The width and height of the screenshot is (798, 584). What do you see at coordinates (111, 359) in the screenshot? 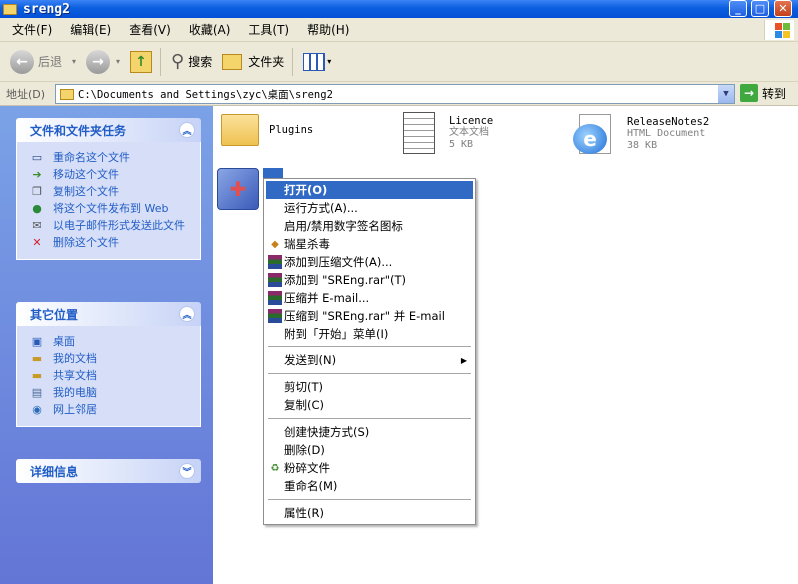
I see `place-my-documents: ▬ 我的文档` at bounding box center [111, 359].